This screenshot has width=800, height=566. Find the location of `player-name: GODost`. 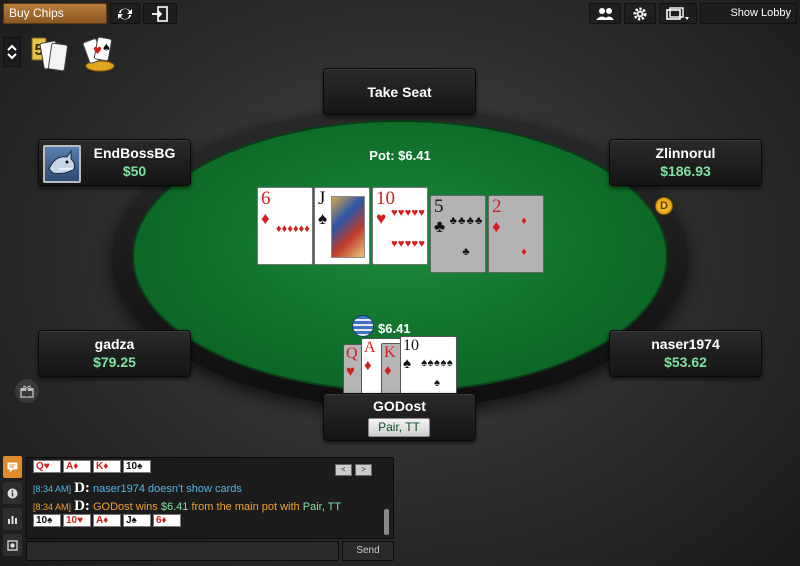

player-name: GODost is located at coordinates (399, 406).